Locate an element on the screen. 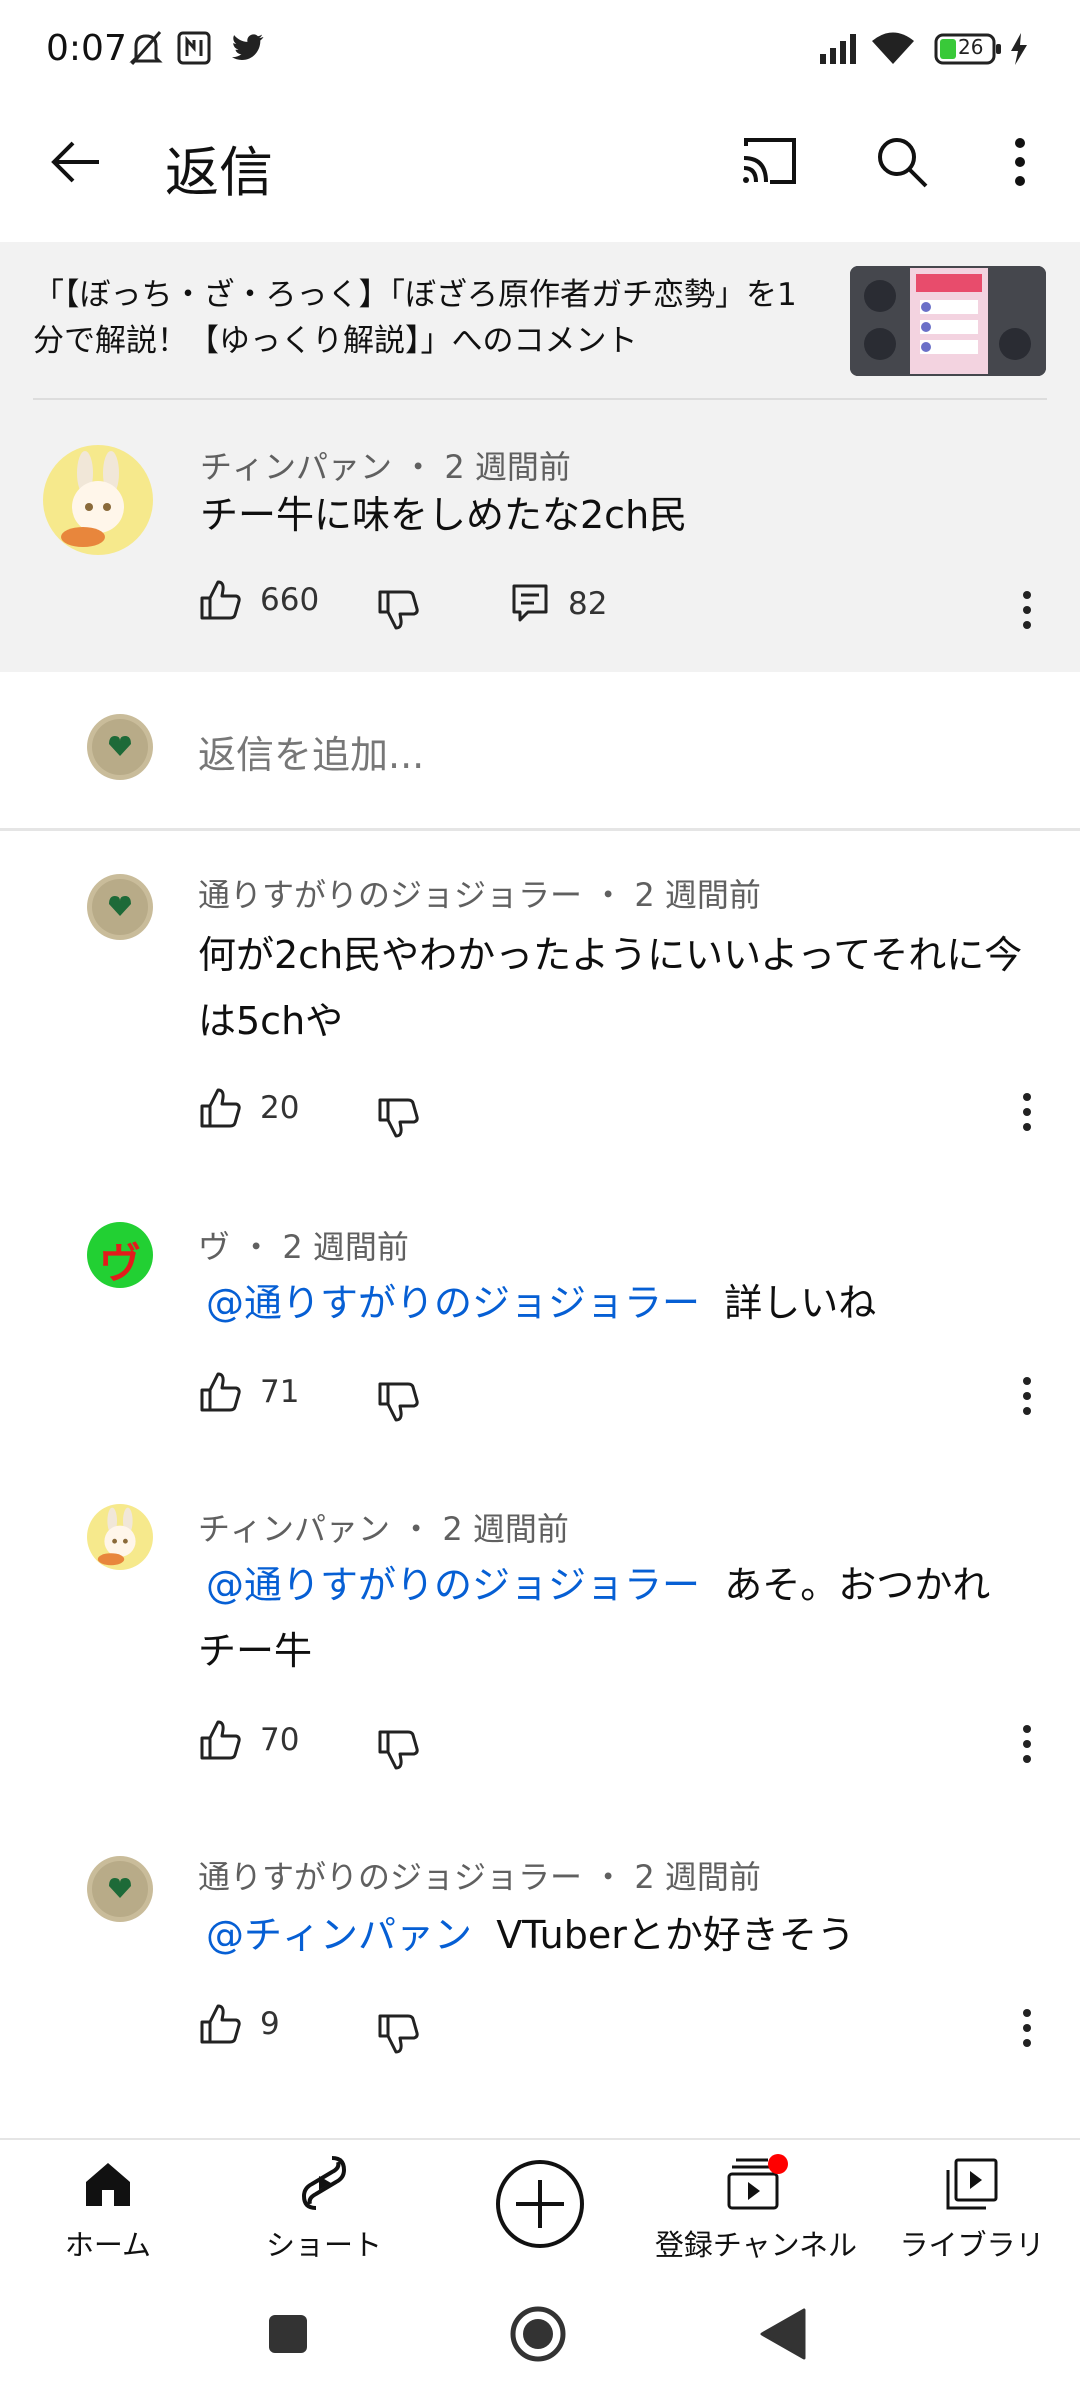  back-system-button is located at coordinates (783, 2334).